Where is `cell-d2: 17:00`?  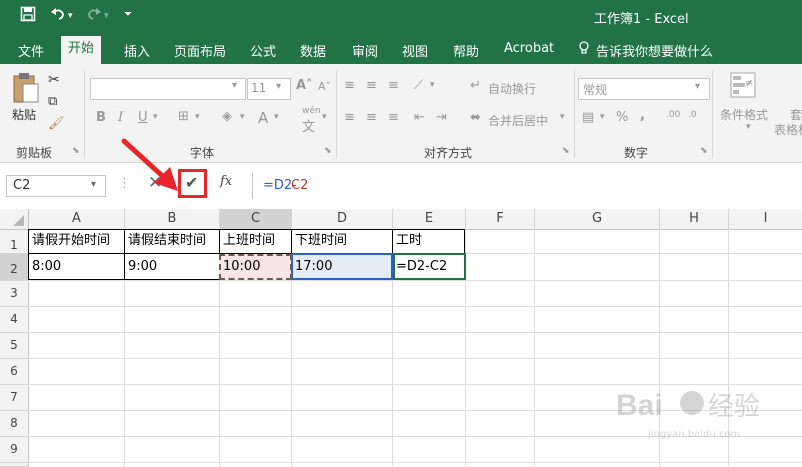
cell-d2: 17:00 is located at coordinates (312, 267).